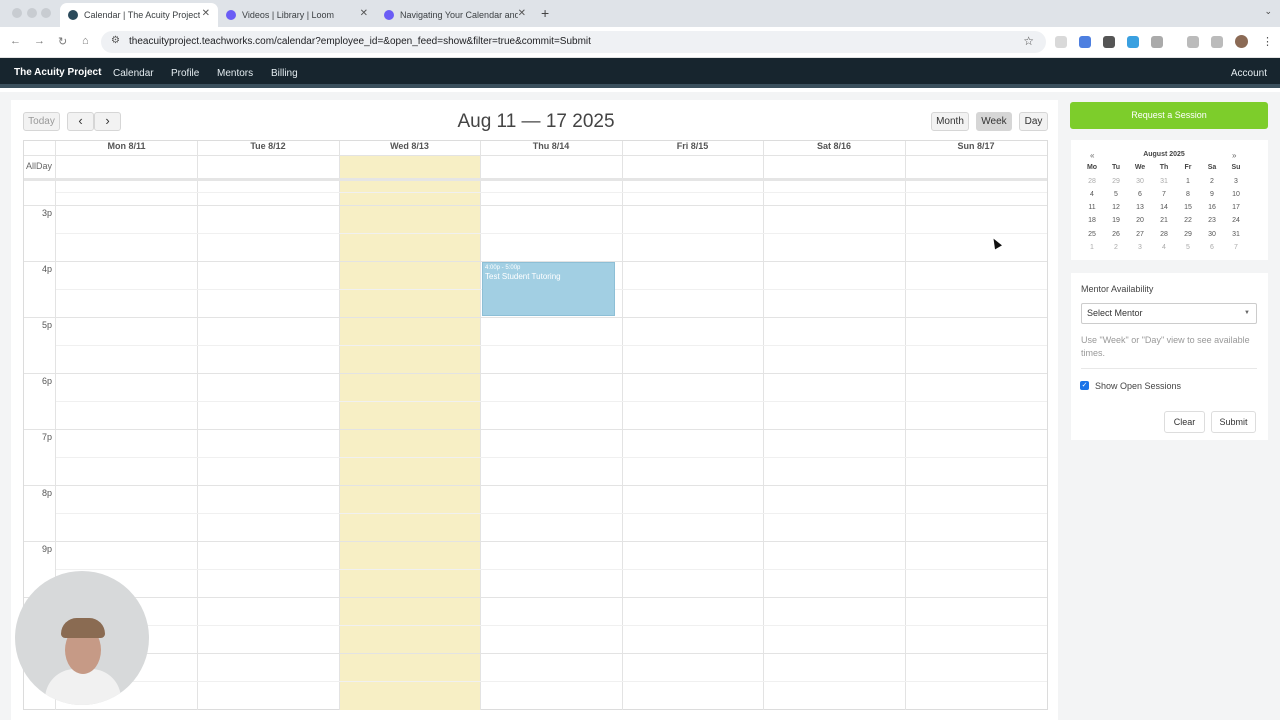  What do you see at coordinates (1169, 115) in the screenshot?
I see `request-session-button: Request a Session` at bounding box center [1169, 115].